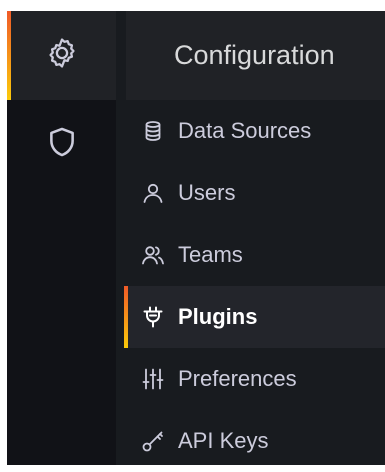  What do you see at coordinates (153, 317) in the screenshot?
I see `plug-icon` at bounding box center [153, 317].